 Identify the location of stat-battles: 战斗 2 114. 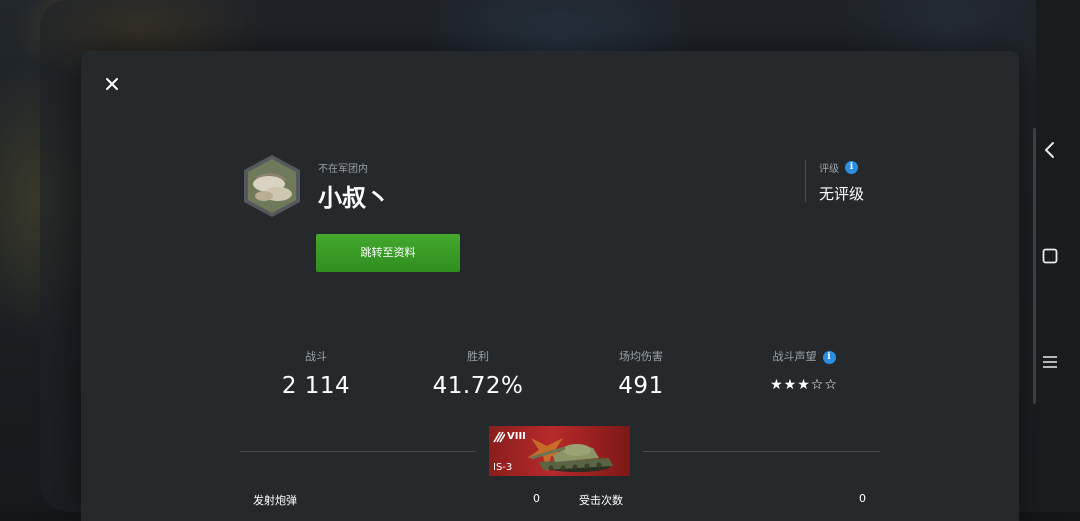
(316, 374).